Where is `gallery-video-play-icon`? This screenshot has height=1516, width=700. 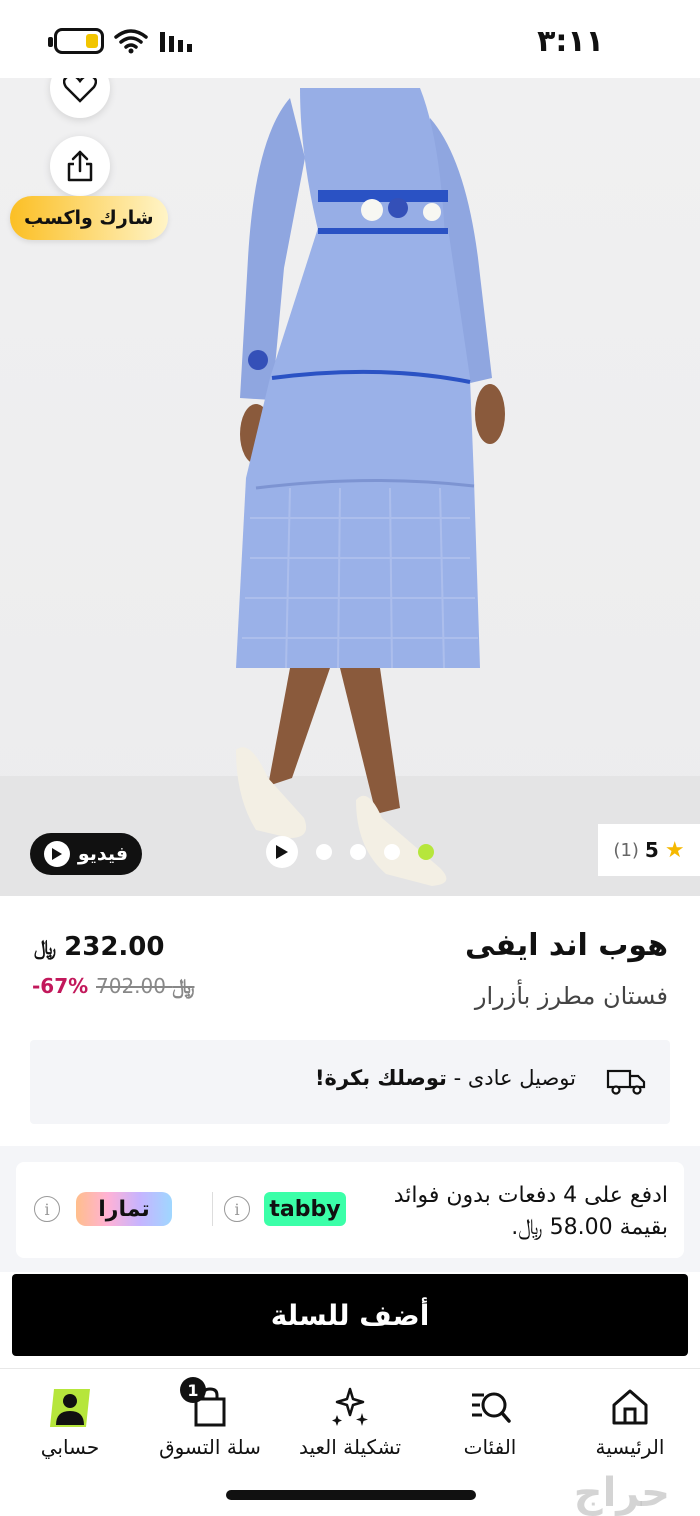
gallery-video-play-icon is located at coordinates (282, 852).